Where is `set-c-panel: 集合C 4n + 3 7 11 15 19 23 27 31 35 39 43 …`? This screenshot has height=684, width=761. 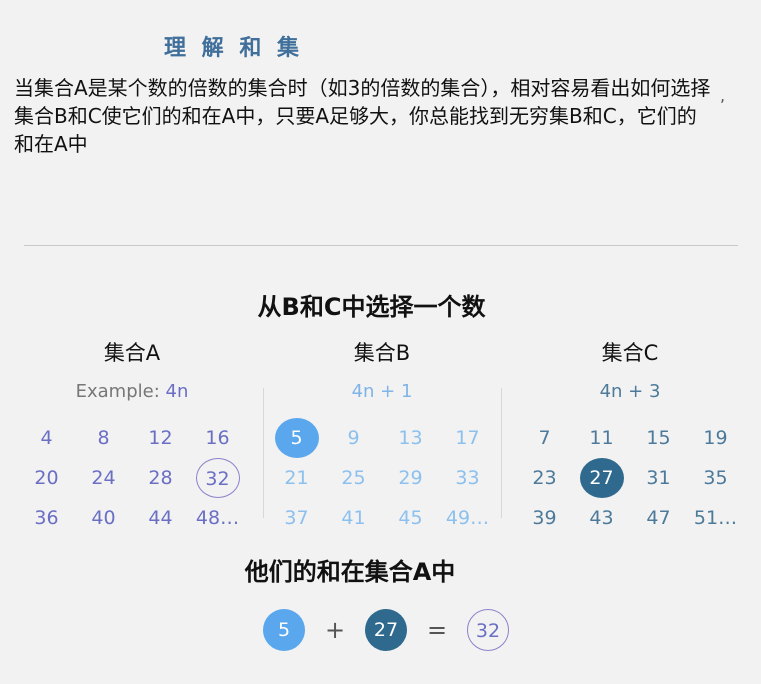
set-c-panel: 集合C 4n + 3 7 11 15 19 23 27 31 35 39 43 … is located at coordinates (630, 438).